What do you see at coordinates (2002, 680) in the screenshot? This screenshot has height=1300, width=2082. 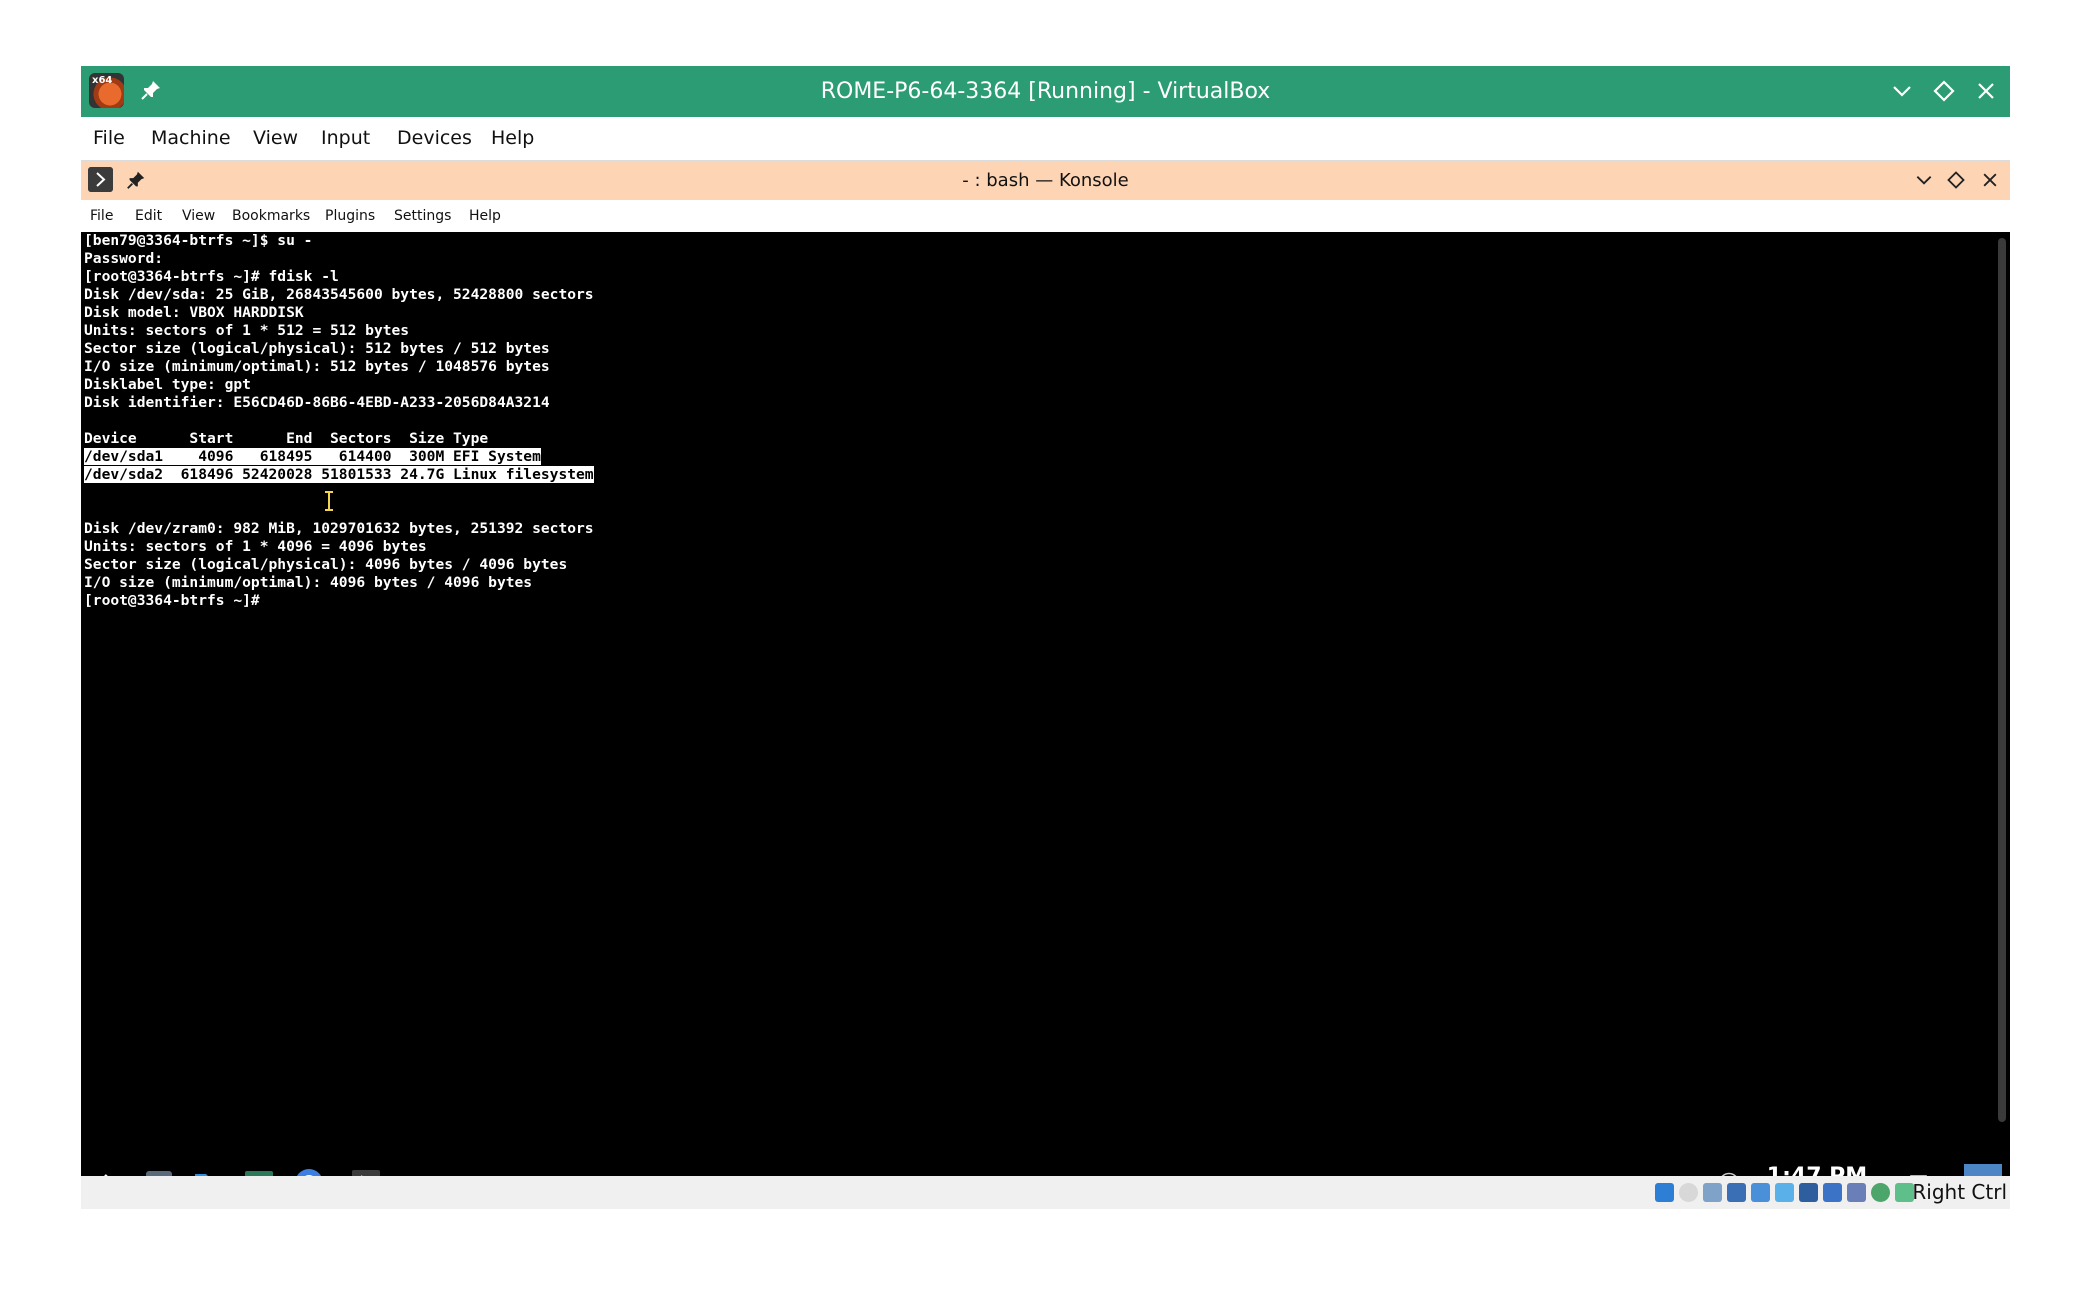 I see `terminal-scrollbar` at bounding box center [2002, 680].